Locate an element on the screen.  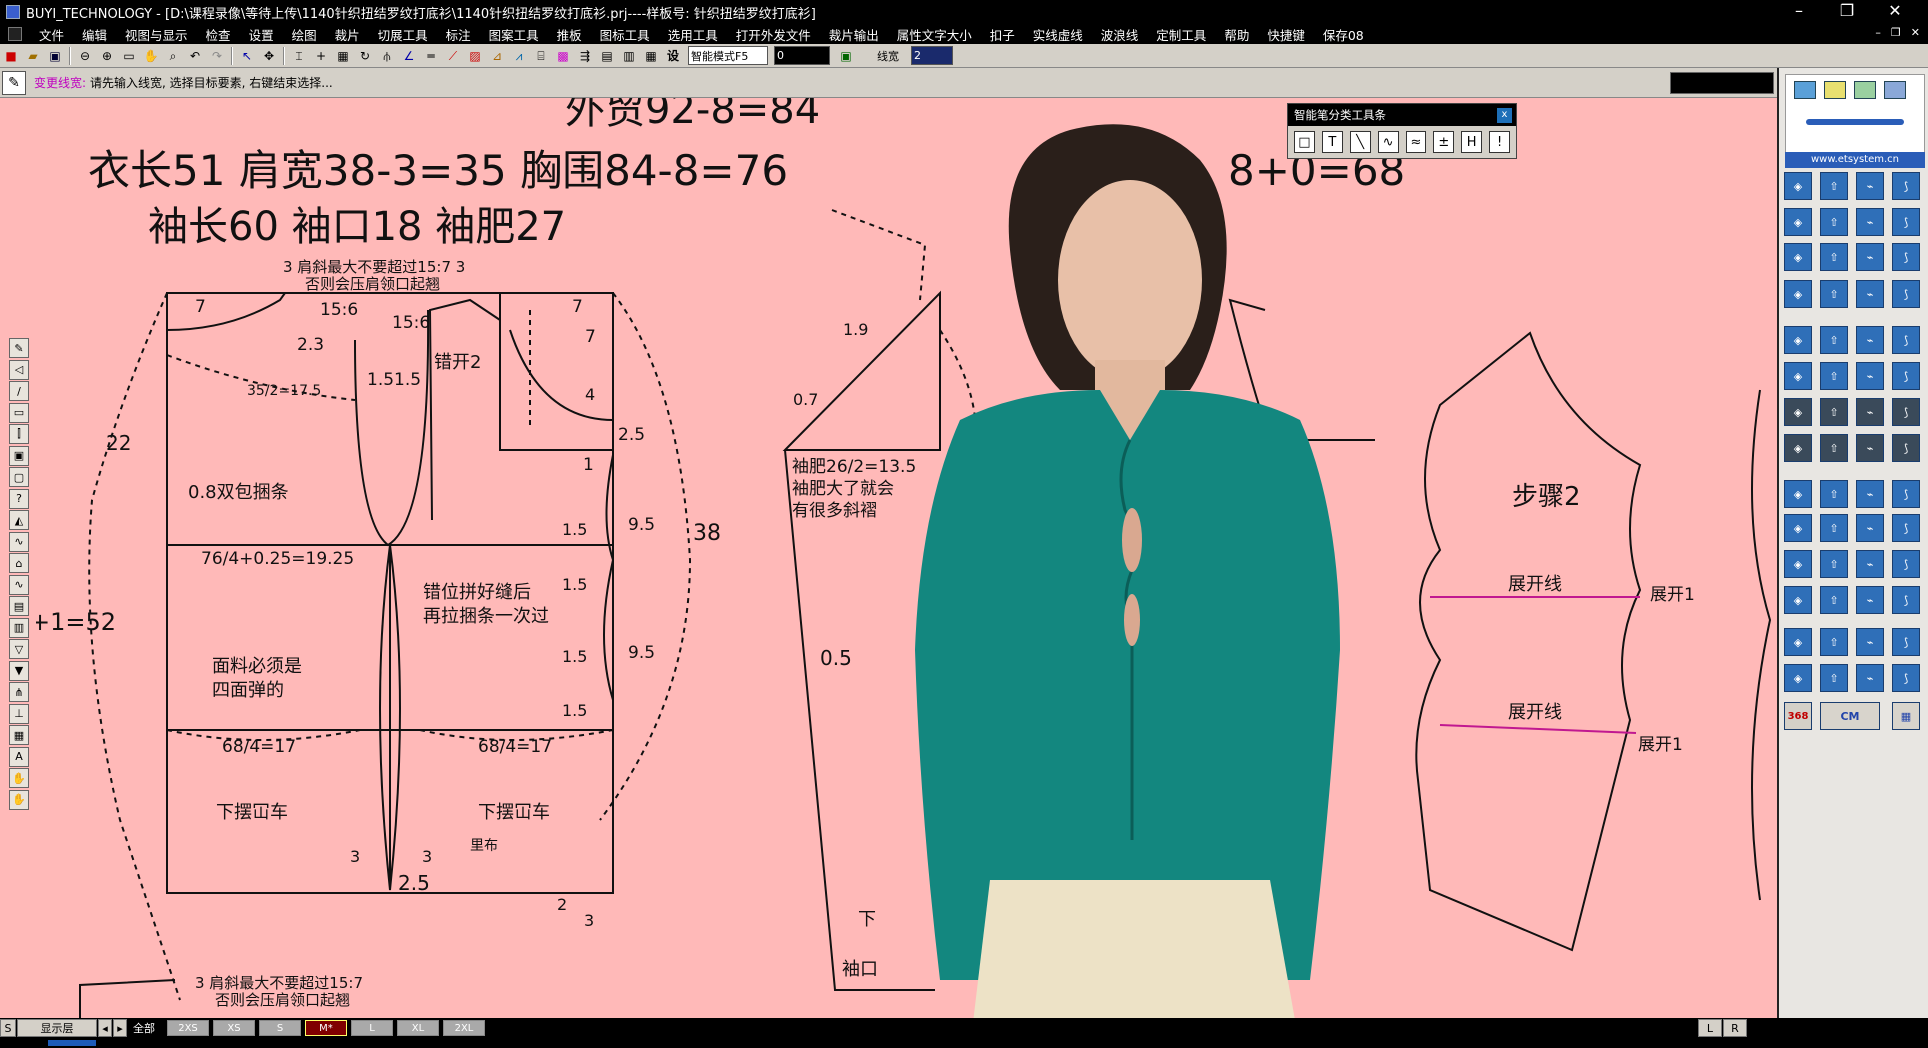
menu-item-15: 属性文字大小 is located at coordinates (934, 34).